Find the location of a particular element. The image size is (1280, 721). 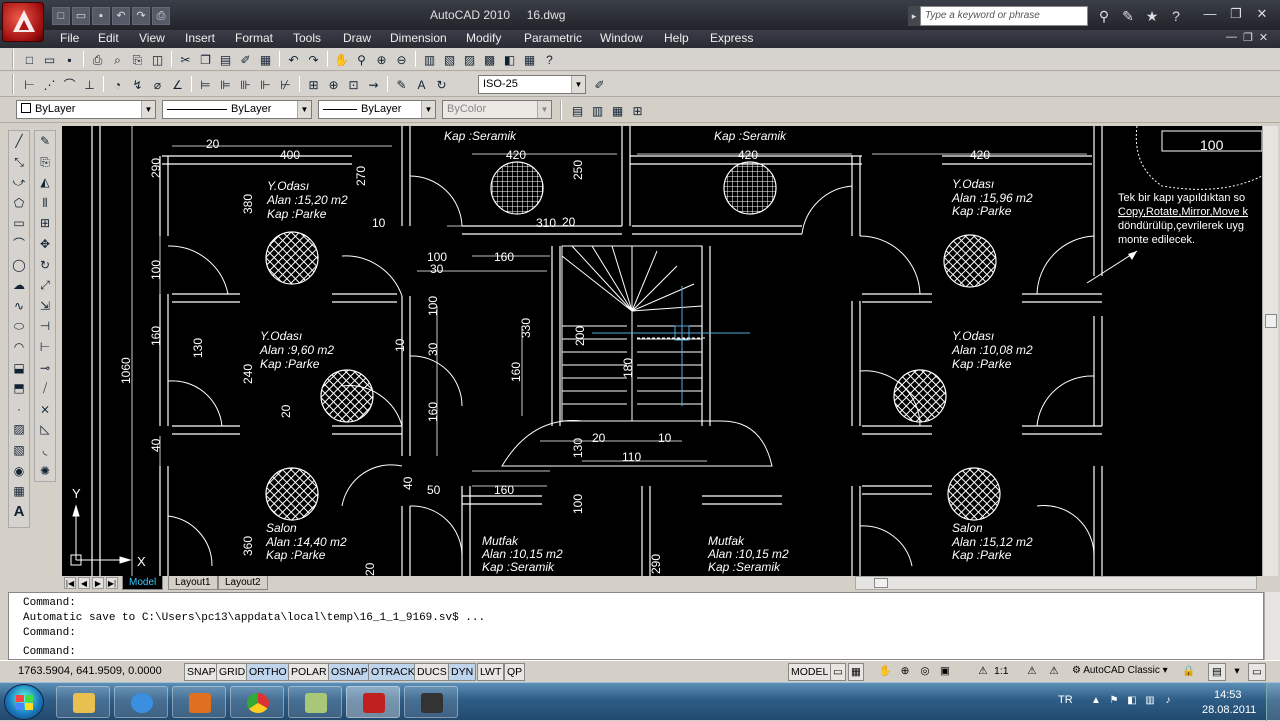

last-tab-icon: ▶| is located at coordinates (112, 583).